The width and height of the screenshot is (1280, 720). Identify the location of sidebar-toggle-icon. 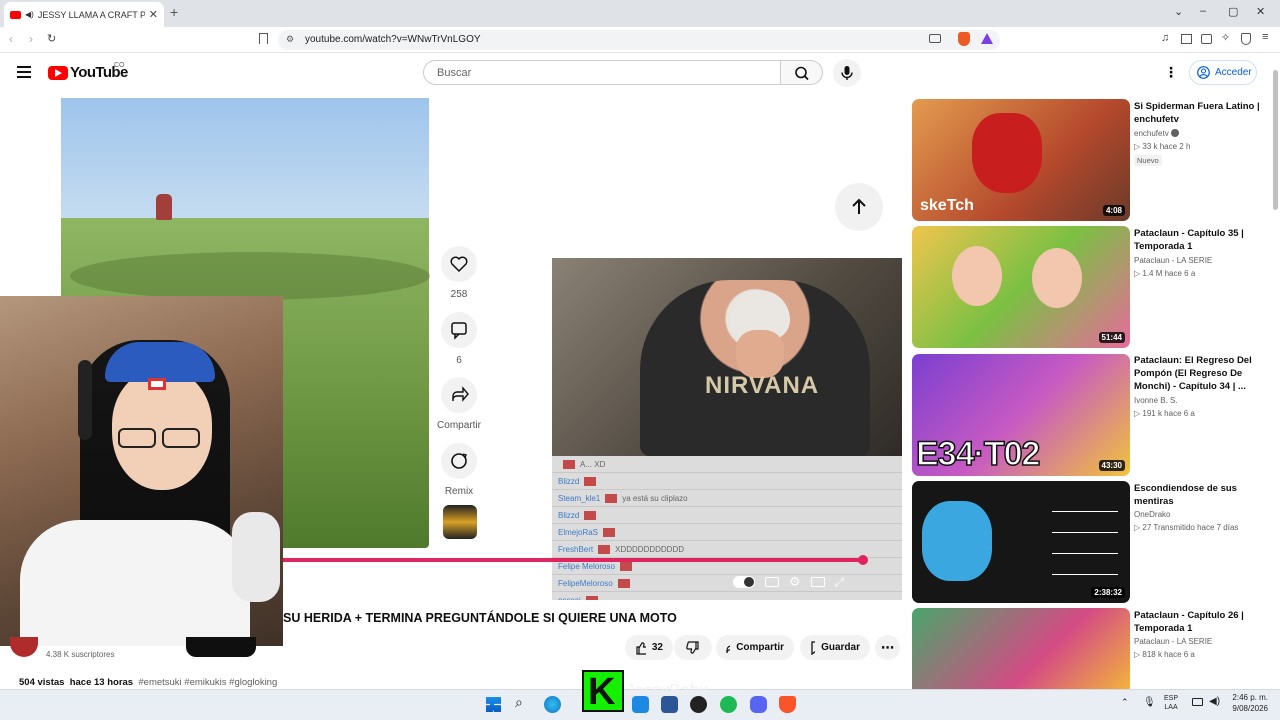
(1186, 39).